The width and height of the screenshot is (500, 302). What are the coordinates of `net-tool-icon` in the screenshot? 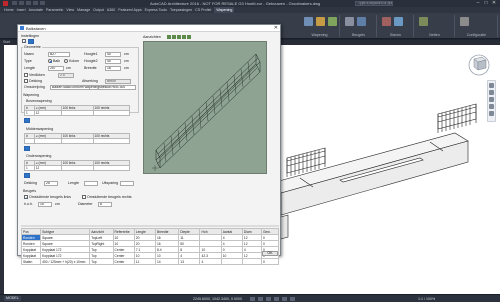 It's located at (423, 21).